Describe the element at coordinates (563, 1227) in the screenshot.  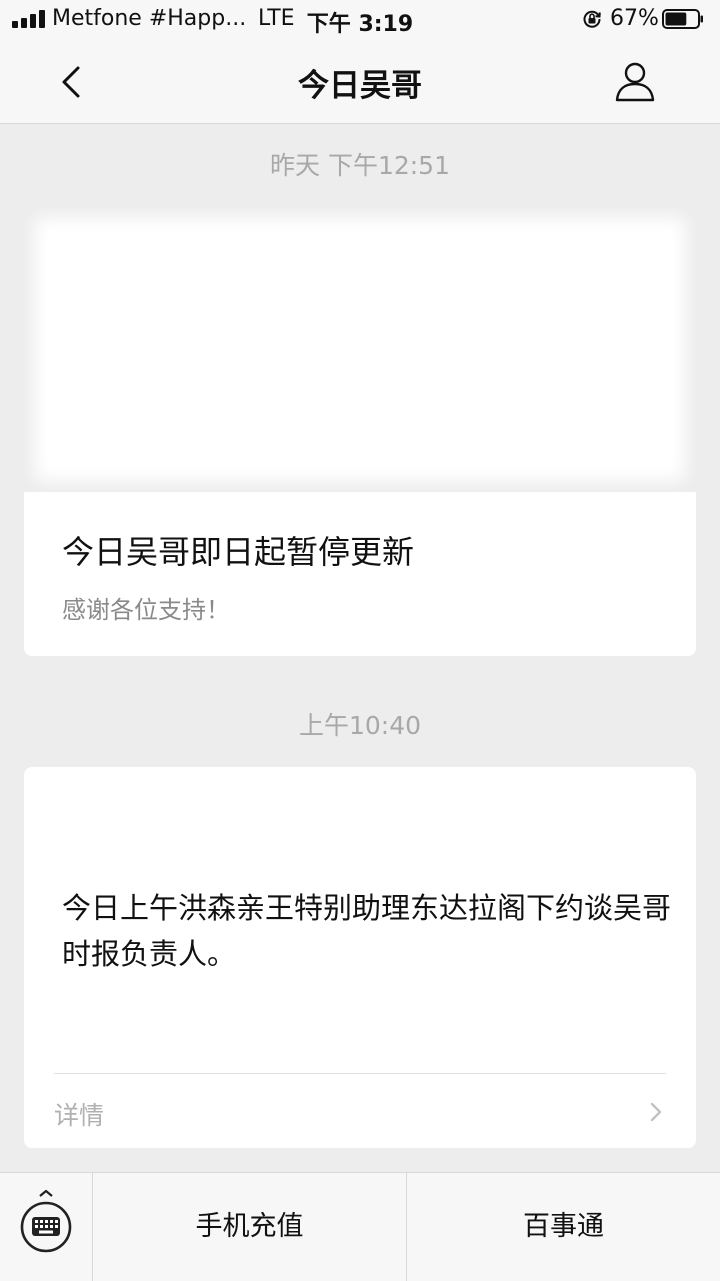
I see `menu-item-info-service: 百事通` at that location.